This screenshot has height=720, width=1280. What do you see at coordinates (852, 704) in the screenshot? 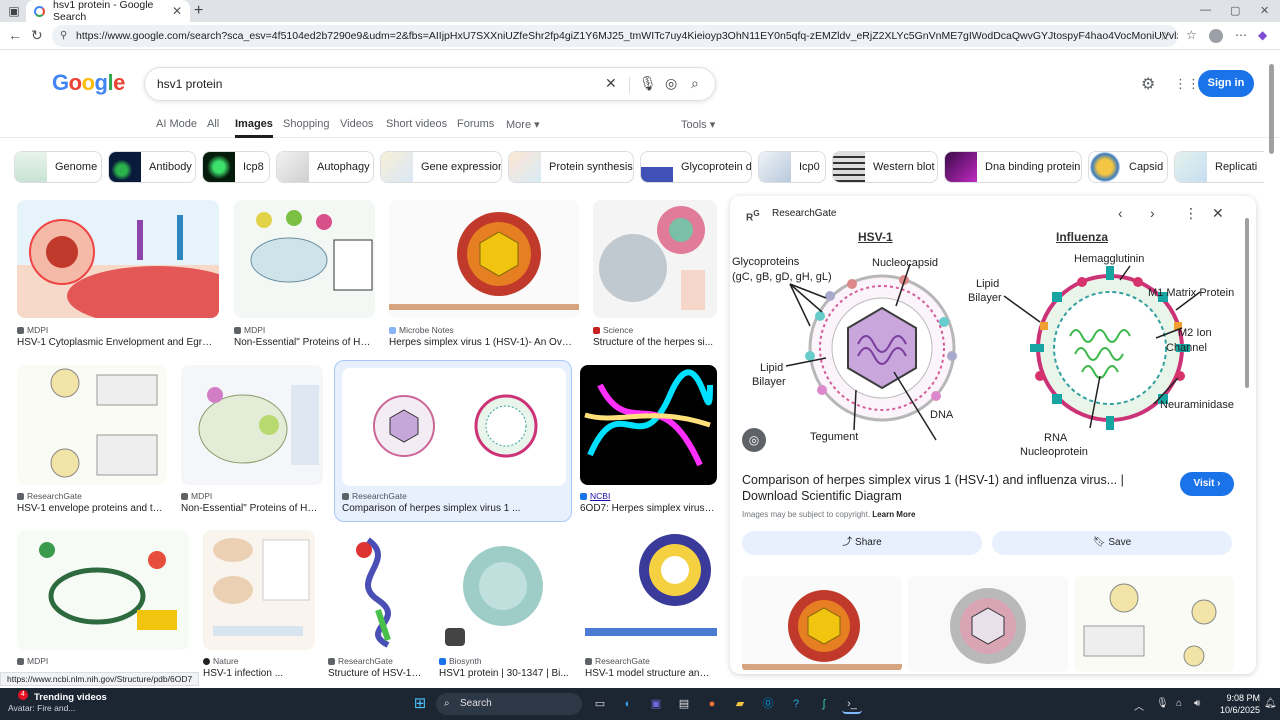
I see `terminal-icon: ›_` at bounding box center [852, 704].